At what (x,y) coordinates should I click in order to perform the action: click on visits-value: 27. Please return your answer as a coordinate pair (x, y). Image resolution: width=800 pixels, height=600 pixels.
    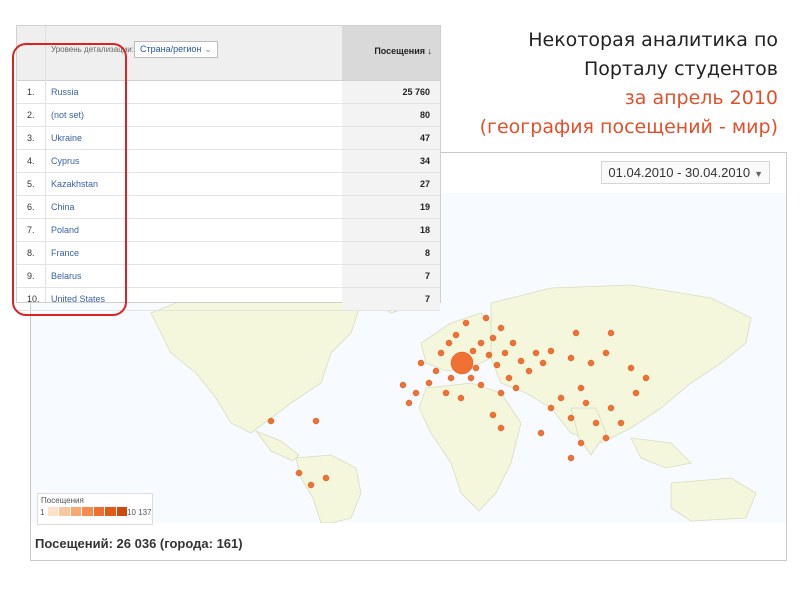
    Looking at the image, I should click on (424, 184).